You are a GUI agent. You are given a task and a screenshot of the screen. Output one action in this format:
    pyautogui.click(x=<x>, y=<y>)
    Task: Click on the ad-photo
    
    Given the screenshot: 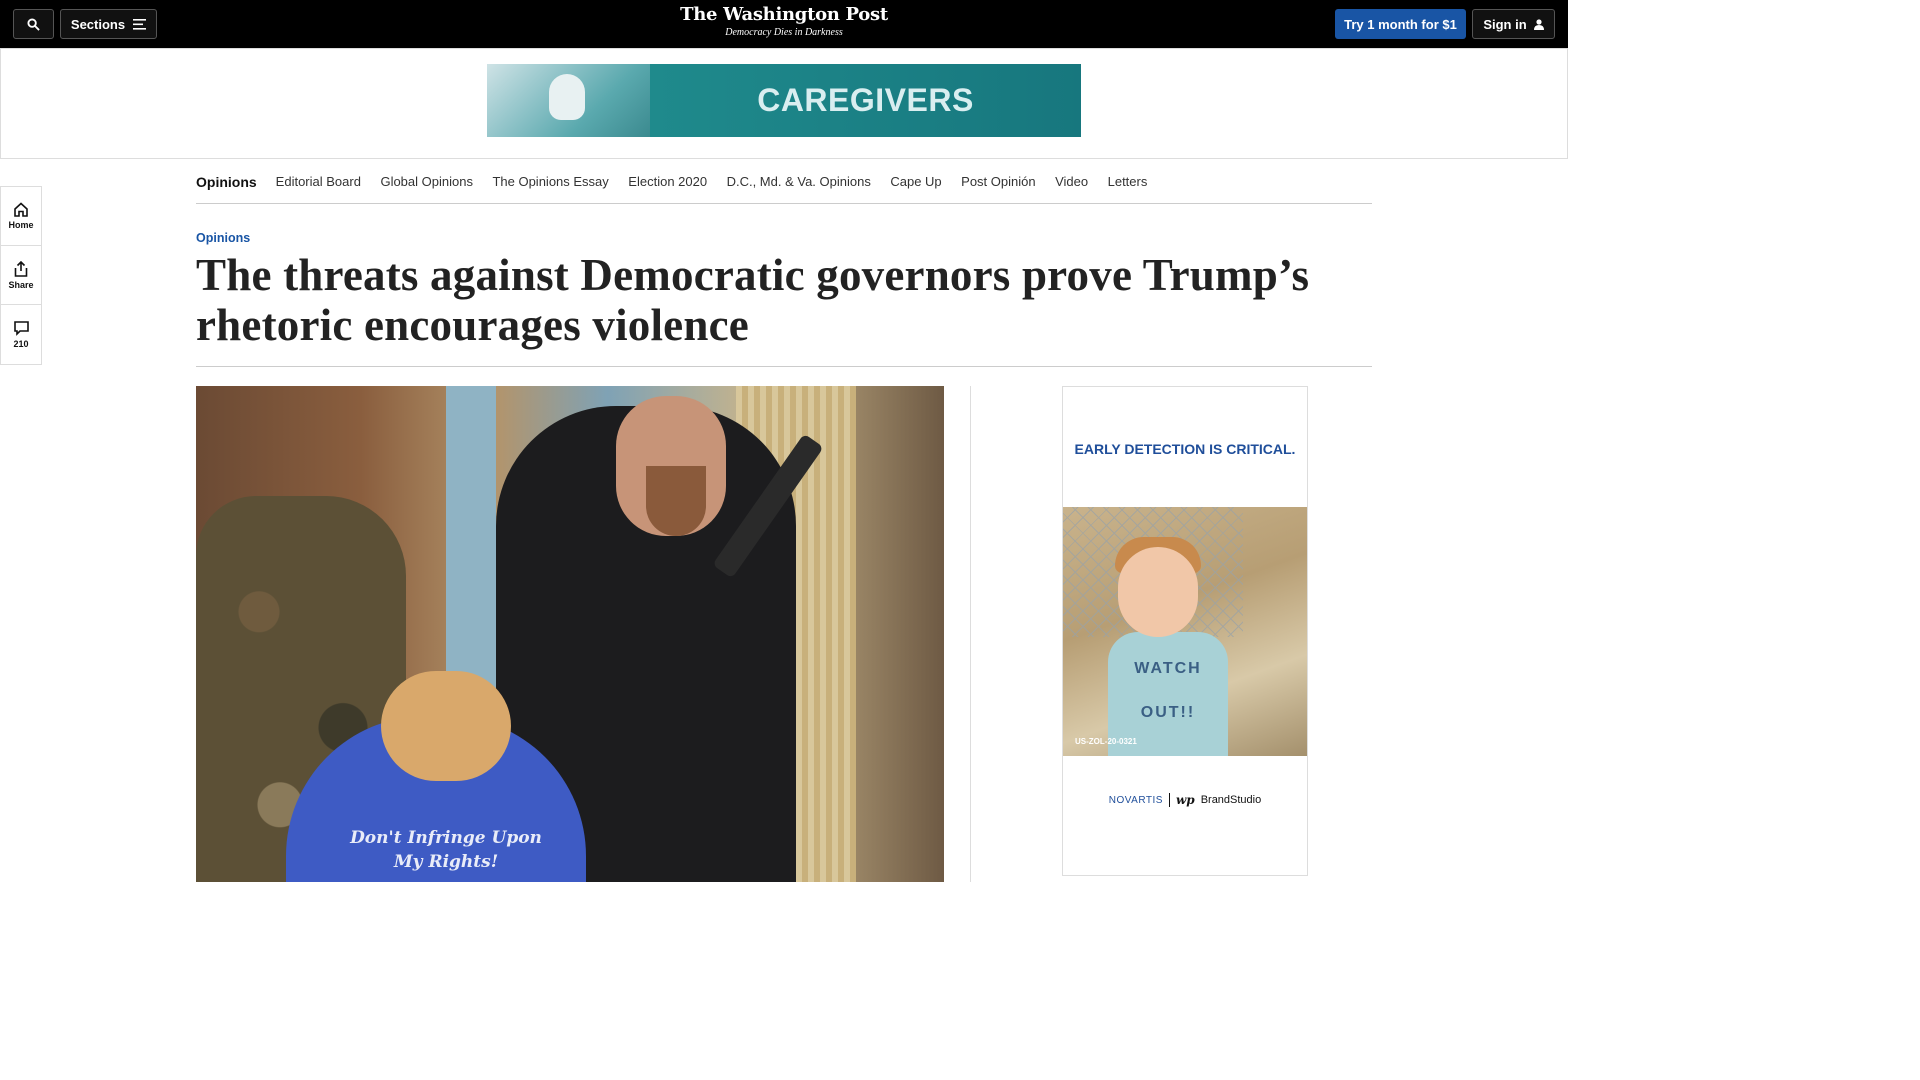 What is the action you would take?
    pyautogui.click(x=568, y=100)
    